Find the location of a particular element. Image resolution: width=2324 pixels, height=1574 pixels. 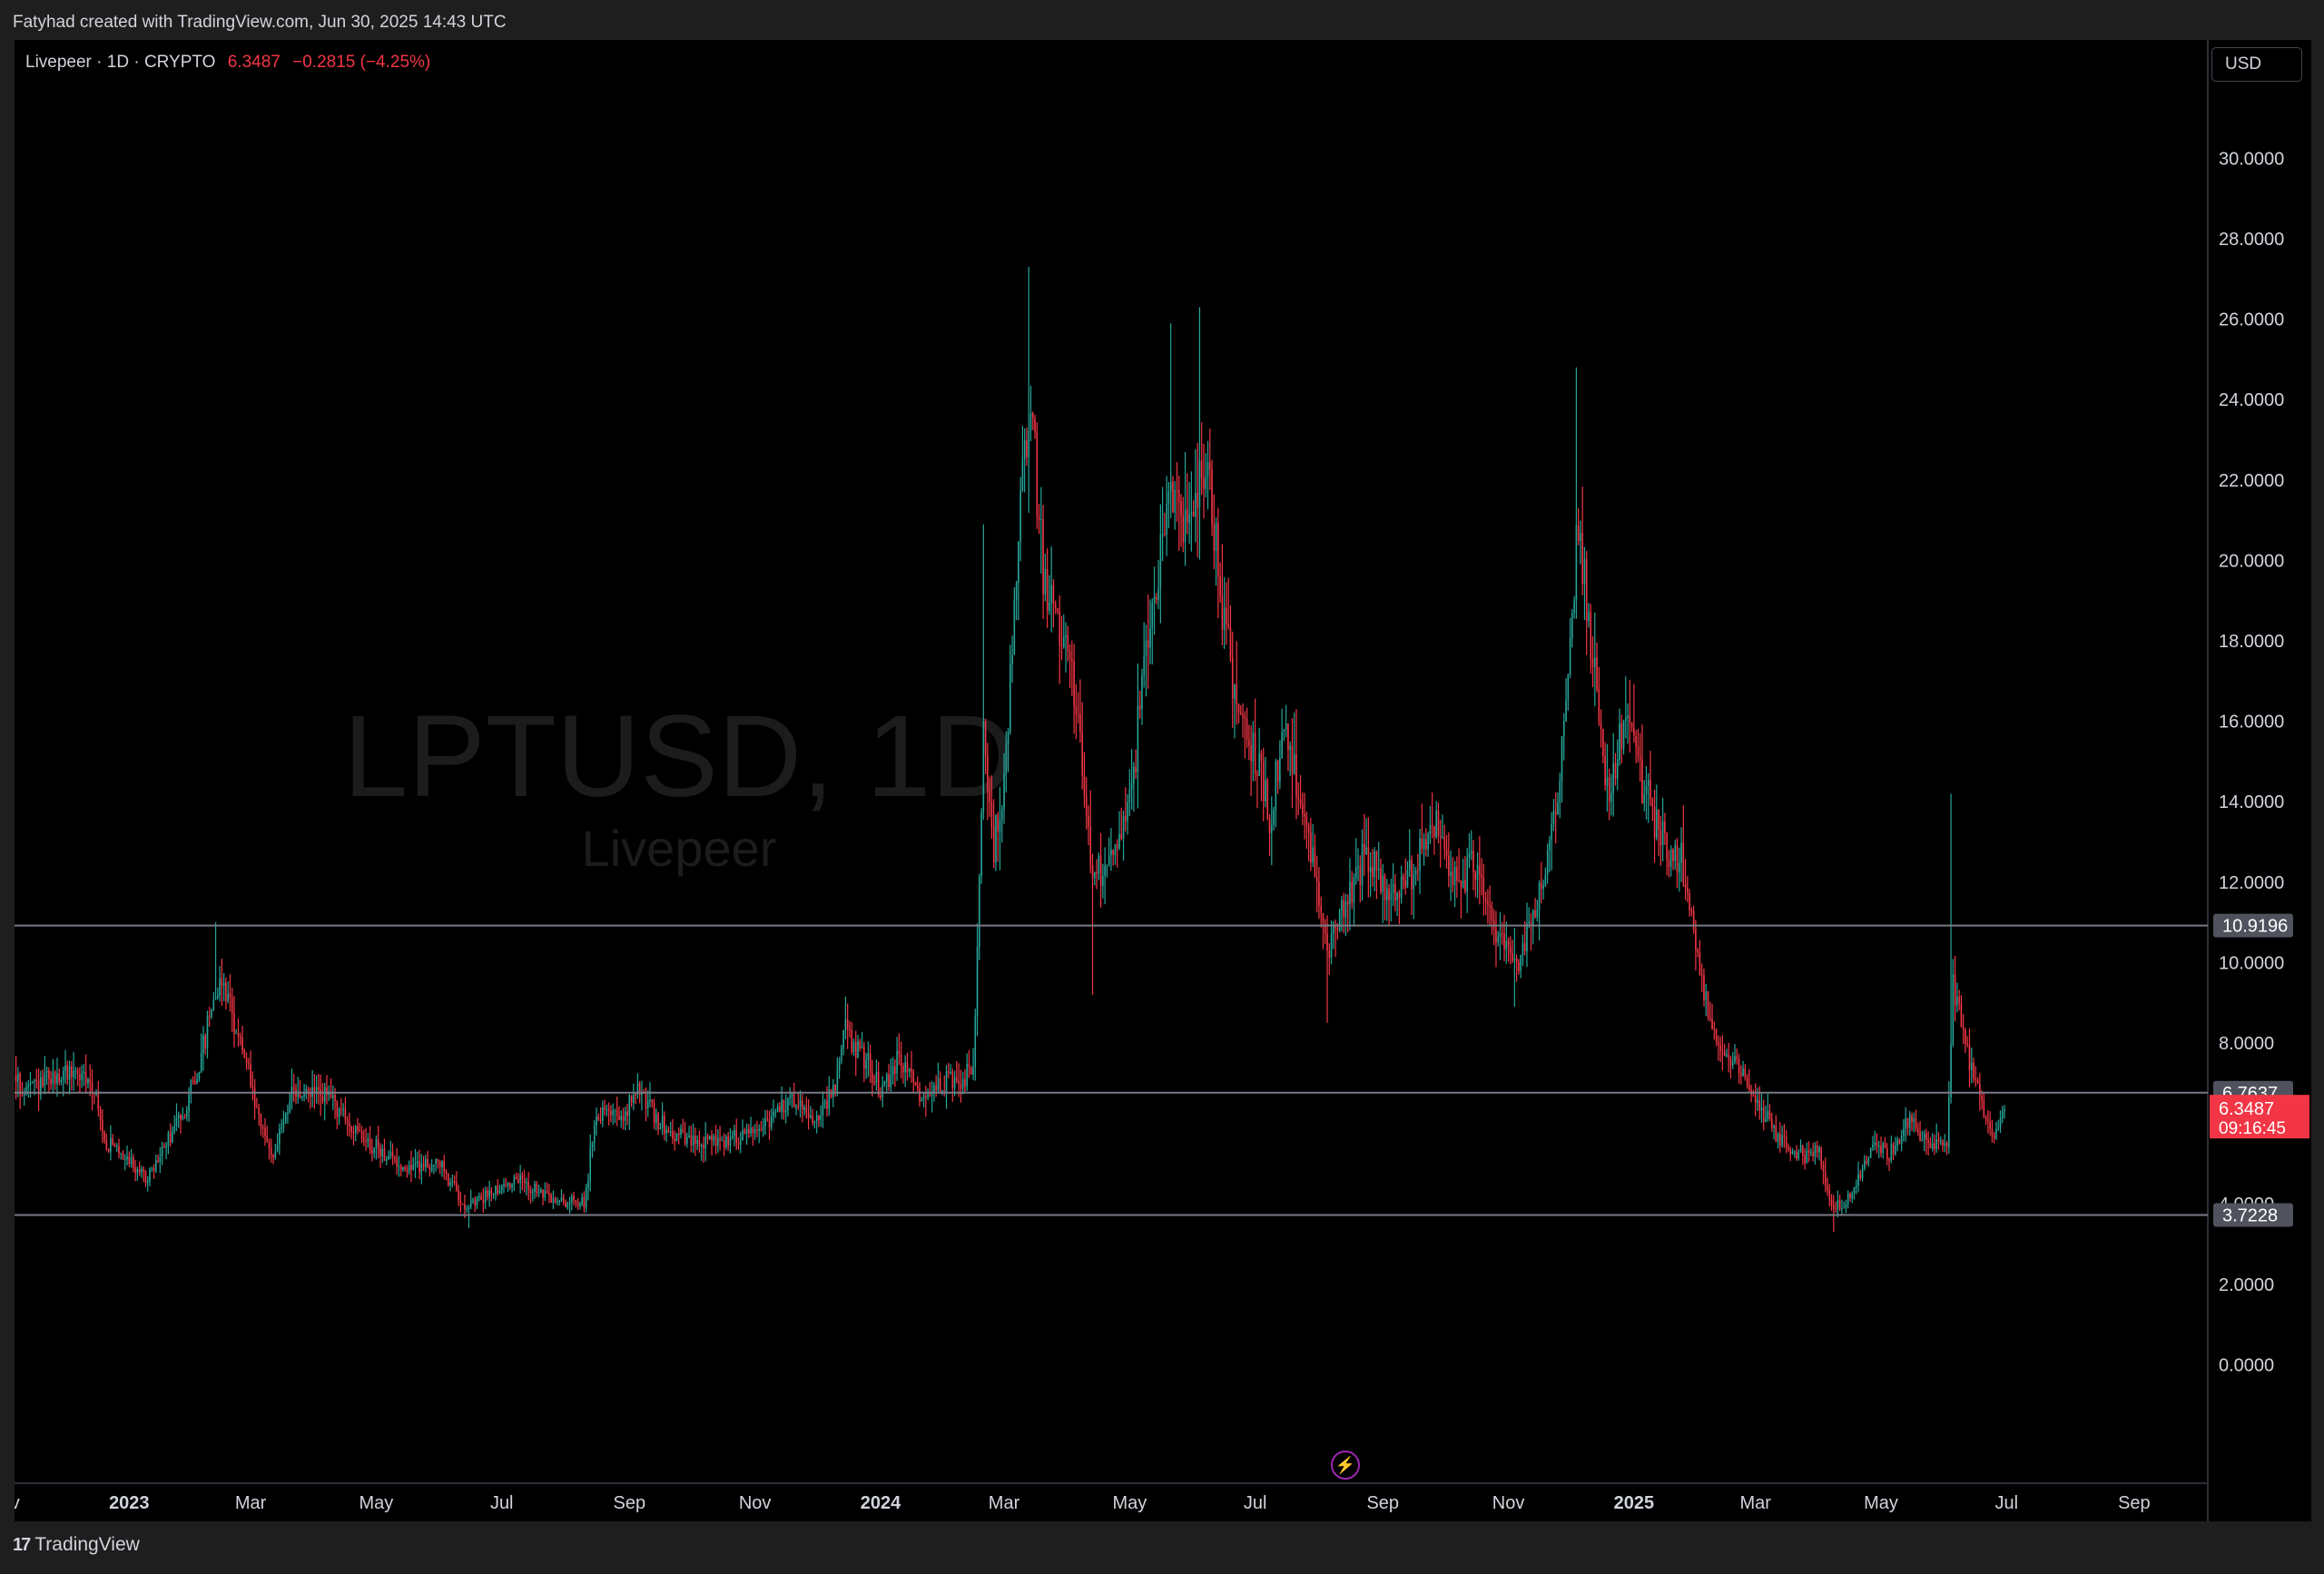

y-tick-label: 22.0000 is located at coordinates (2251, 481).